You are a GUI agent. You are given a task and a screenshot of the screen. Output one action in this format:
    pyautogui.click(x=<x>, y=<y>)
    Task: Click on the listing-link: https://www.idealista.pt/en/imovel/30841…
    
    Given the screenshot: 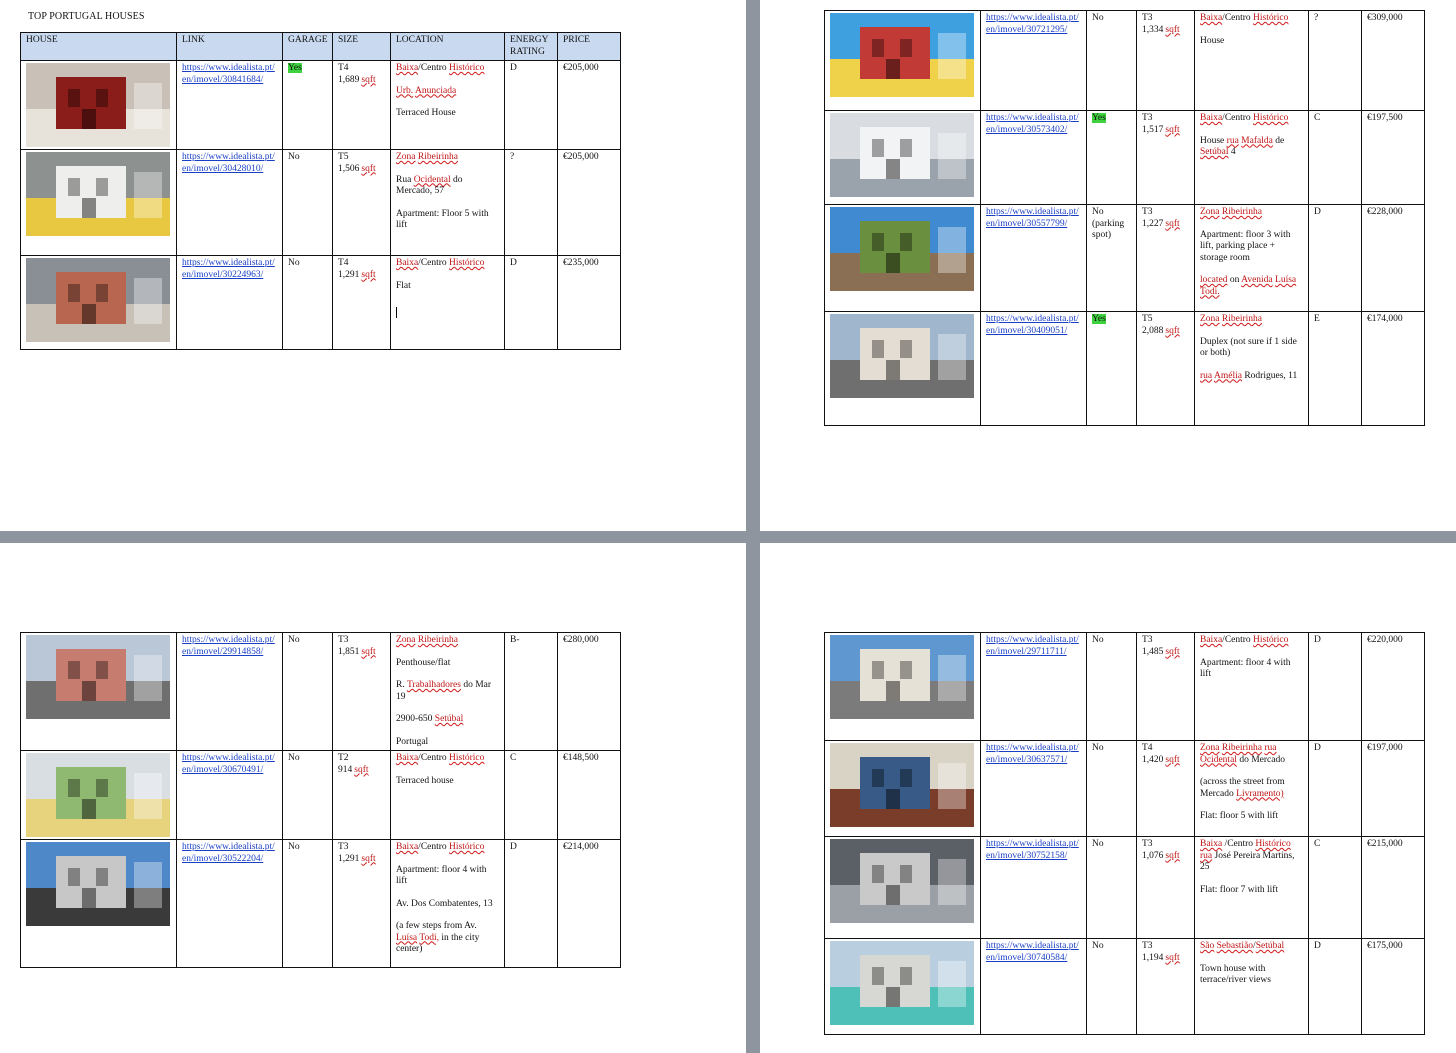 What is the action you would take?
    pyautogui.click(x=229, y=74)
    